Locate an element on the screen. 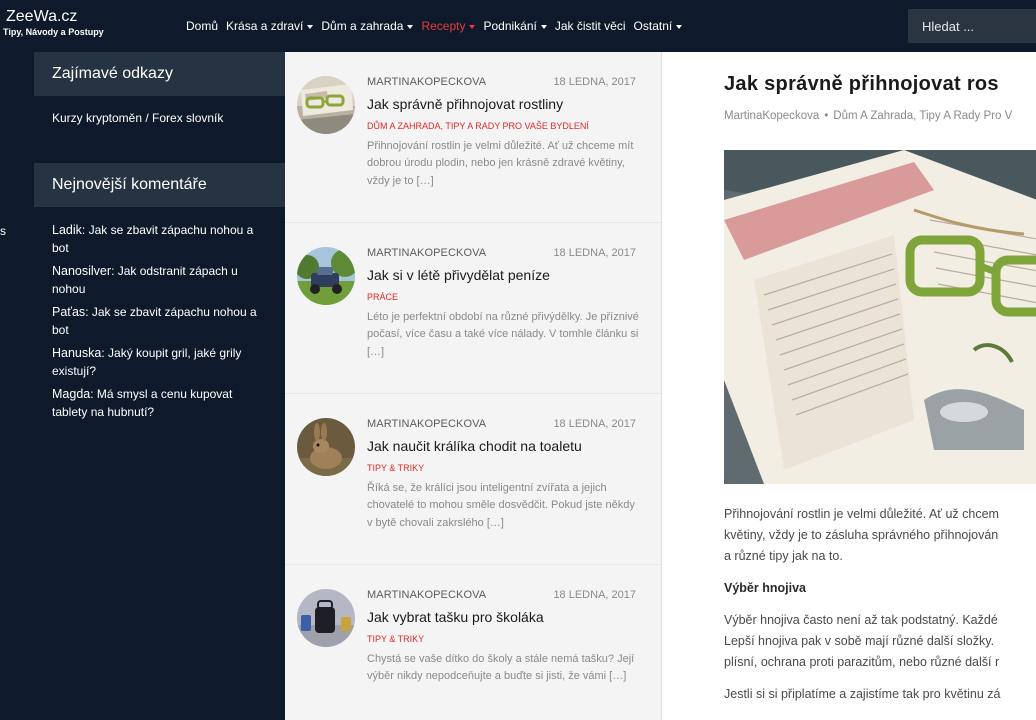 The image size is (1036, 720). post-thumbnail-glasses is located at coordinates (326, 105).